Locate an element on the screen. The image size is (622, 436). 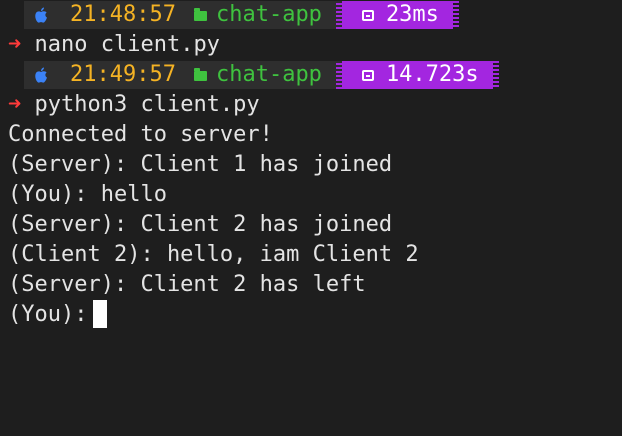
prompt-duration-segment: 23ms is located at coordinates (397, 15).